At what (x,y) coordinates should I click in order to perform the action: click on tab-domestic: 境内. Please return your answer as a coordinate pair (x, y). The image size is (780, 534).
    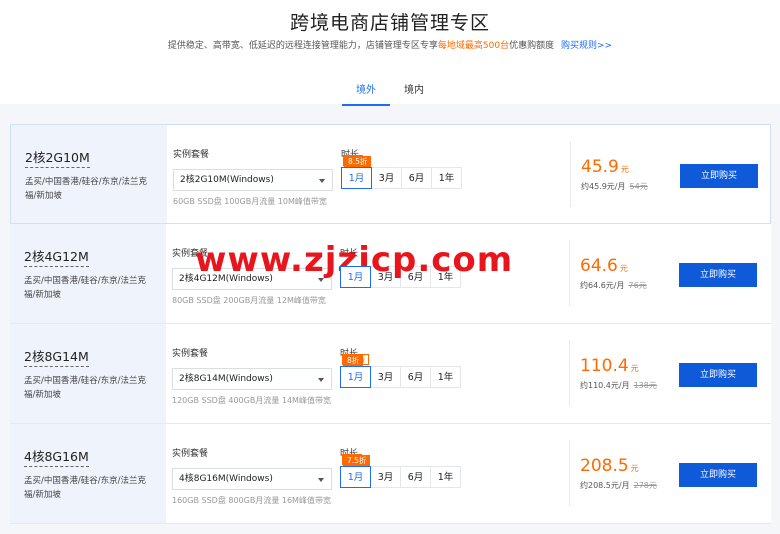
    Looking at the image, I should click on (414, 91).